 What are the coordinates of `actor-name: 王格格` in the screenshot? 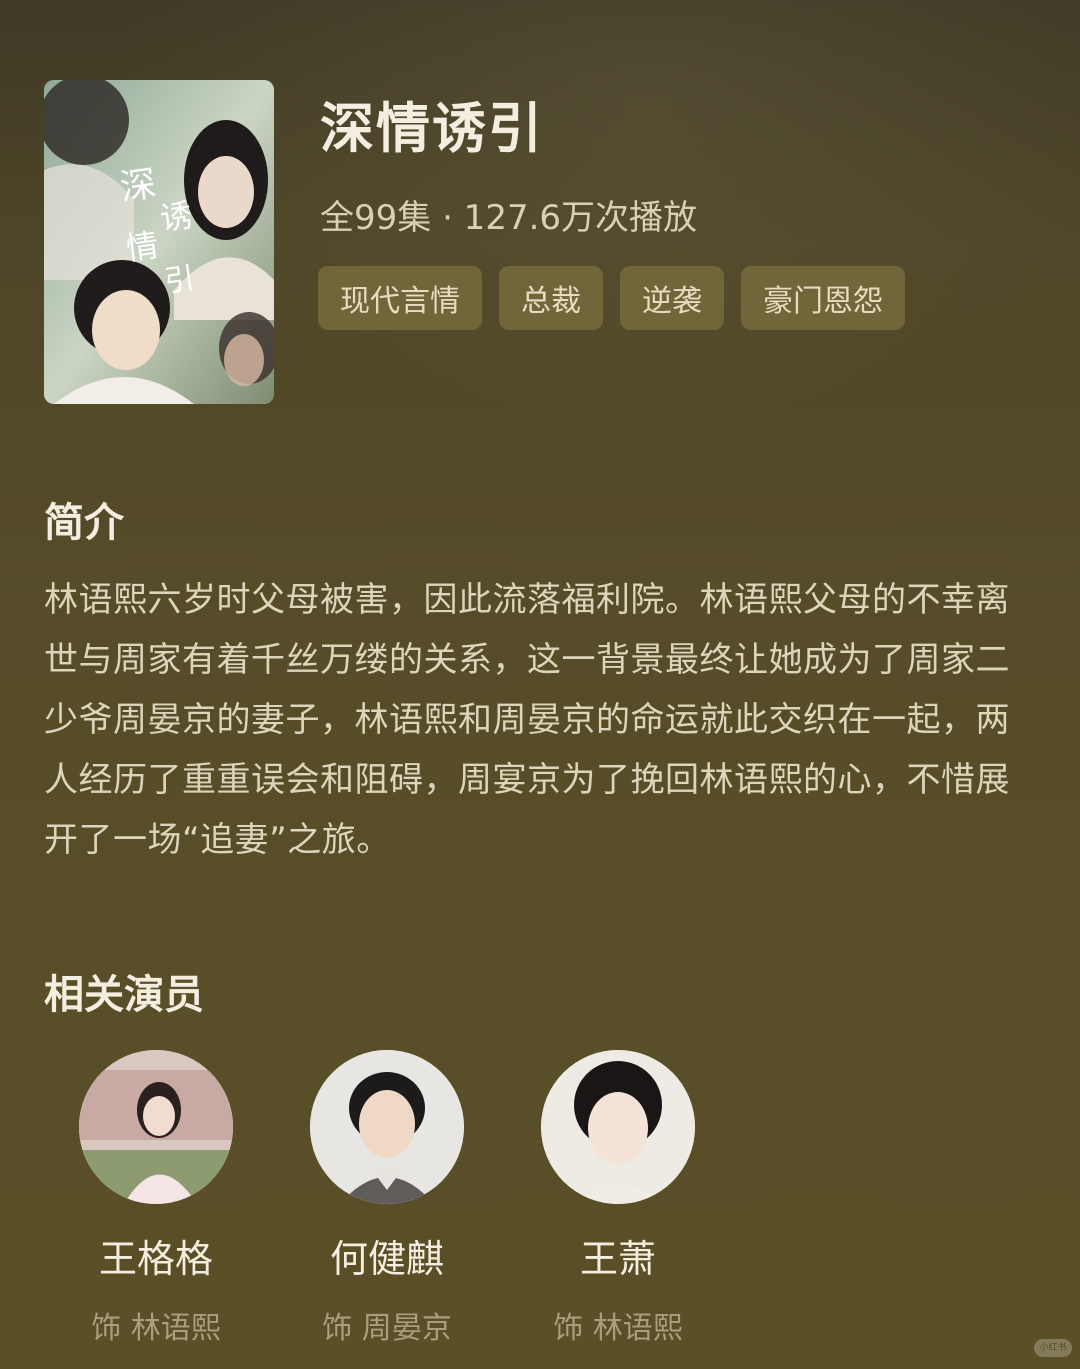 It's located at (155, 1259).